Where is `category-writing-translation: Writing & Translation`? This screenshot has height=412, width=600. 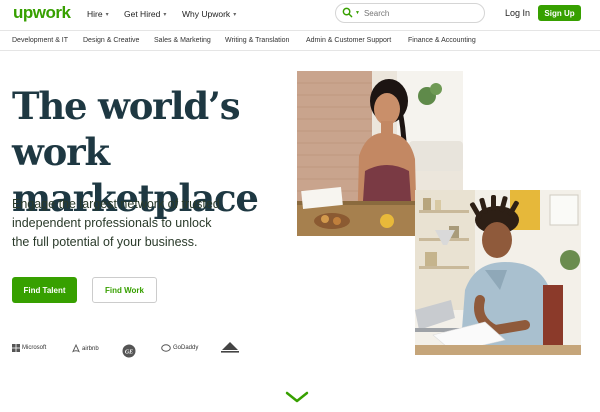
category-writing-translation: Writing & Translation is located at coordinates (257, 40).